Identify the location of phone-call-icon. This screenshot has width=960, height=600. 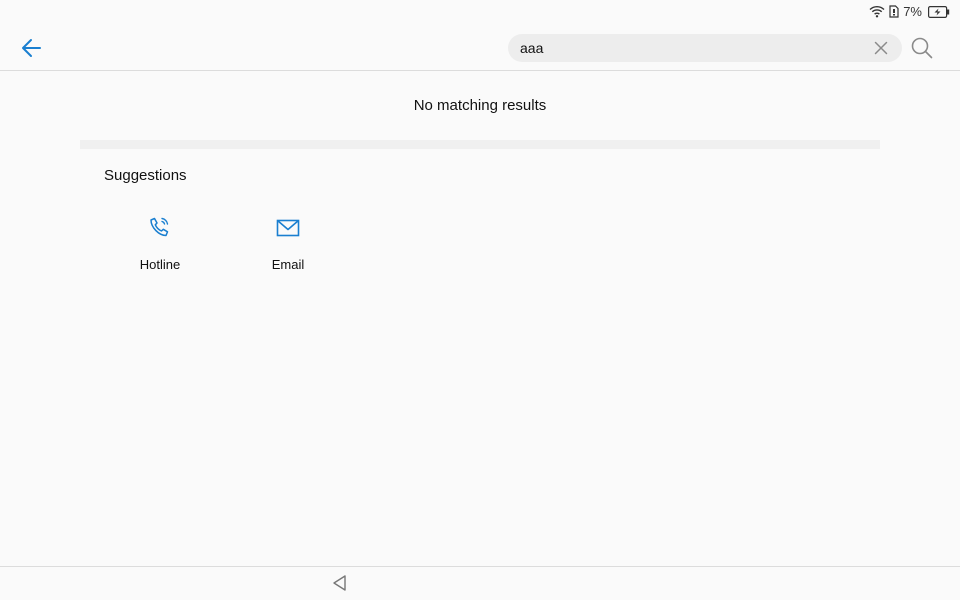
(160, 228).